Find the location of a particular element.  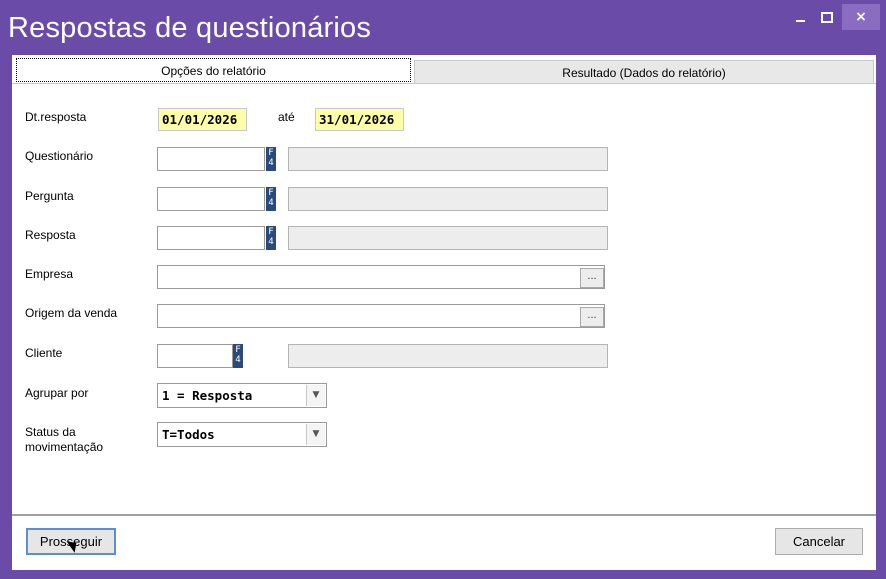

footer-divider is located at coordinates (444, 515).